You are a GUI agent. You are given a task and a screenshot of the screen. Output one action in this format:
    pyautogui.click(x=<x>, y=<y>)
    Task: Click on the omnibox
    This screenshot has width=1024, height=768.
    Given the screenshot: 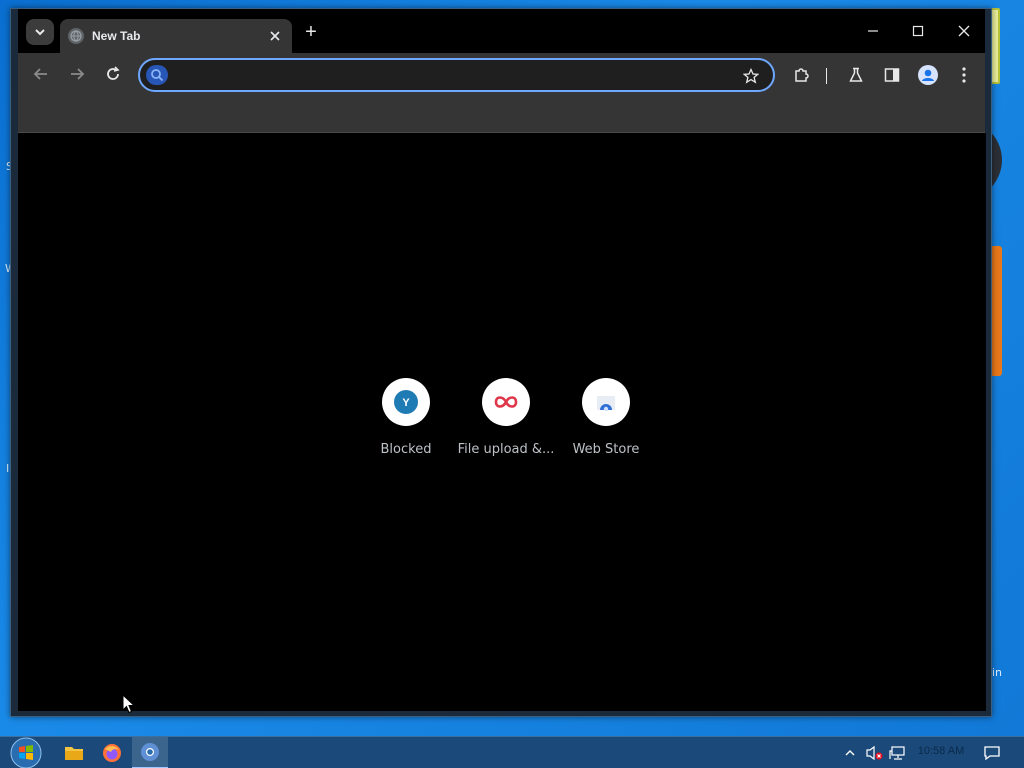 What is the action you would take?
    pyautogui.click(x=456, y=75)
    